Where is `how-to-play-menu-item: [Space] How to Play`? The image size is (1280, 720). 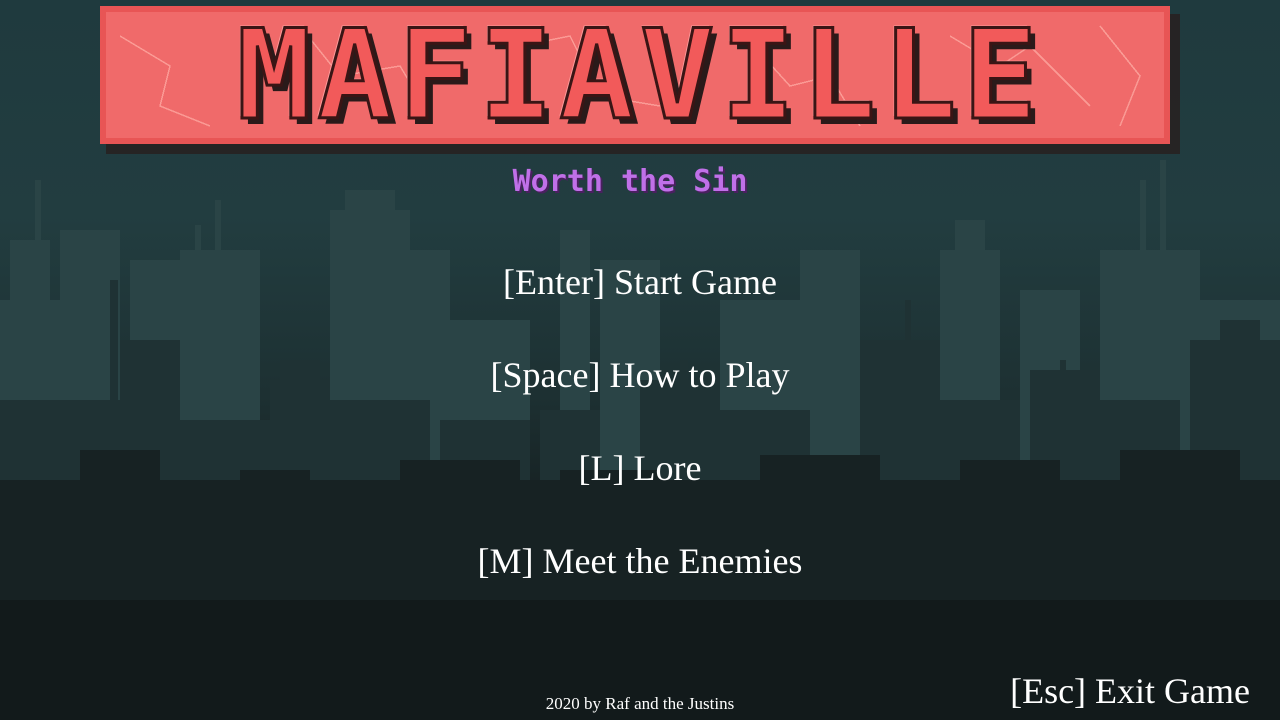
how-to-play-menu-item: [Space] How to Play is located at coordinates (640, 375).